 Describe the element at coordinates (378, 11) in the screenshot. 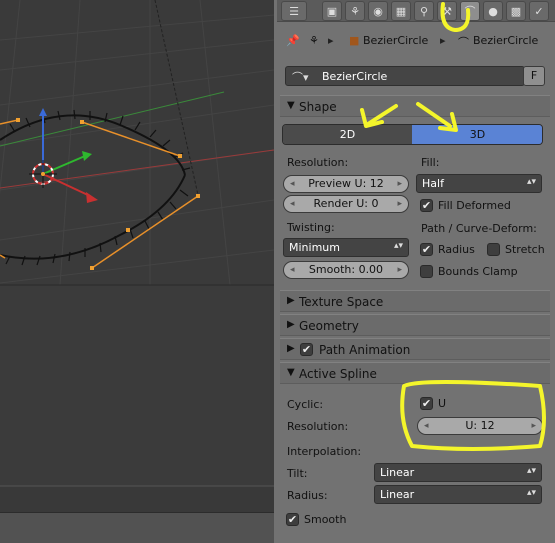

I see `world-icon: ◉` at that location.